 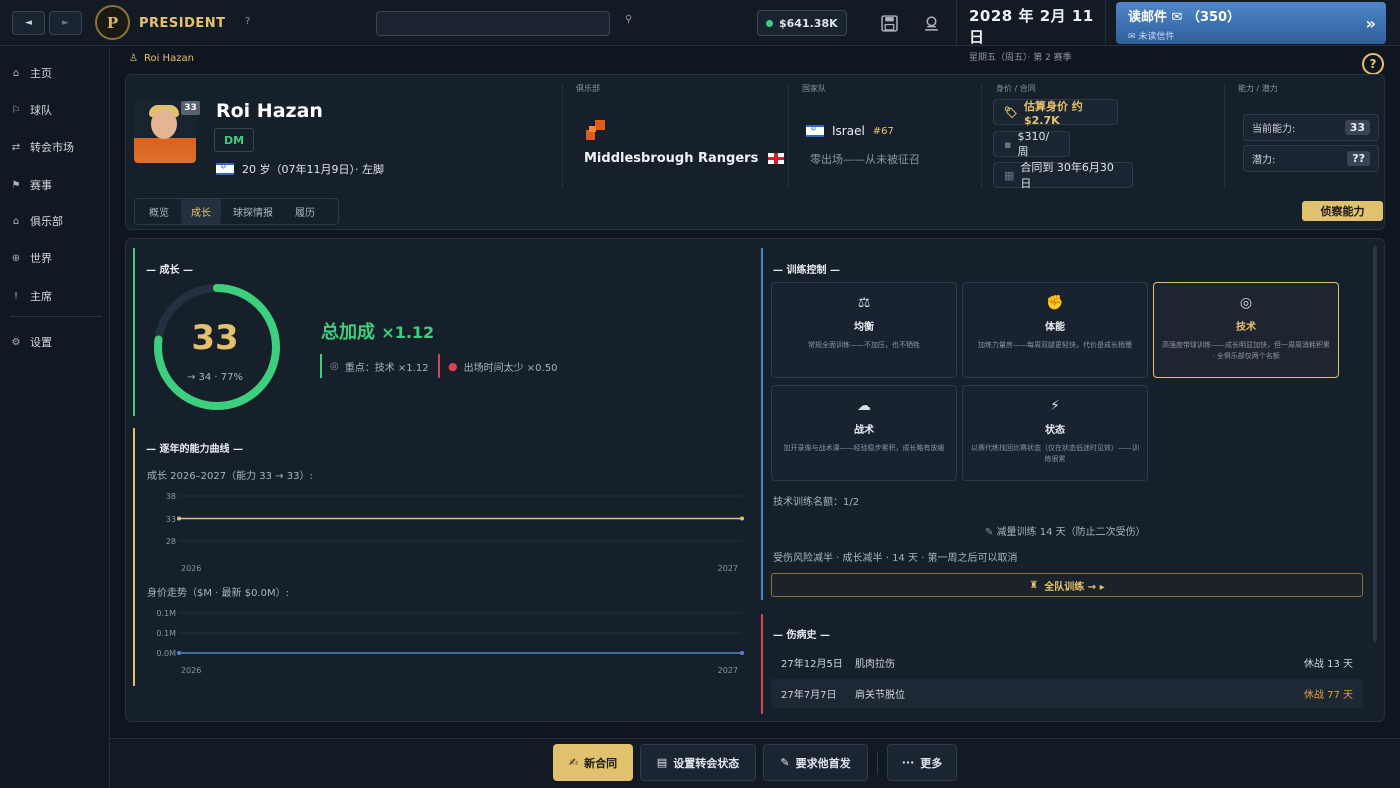 I want to click on age-foot: 20 岁（07年11月9日）· 左脚, so click(x=313, y=169).